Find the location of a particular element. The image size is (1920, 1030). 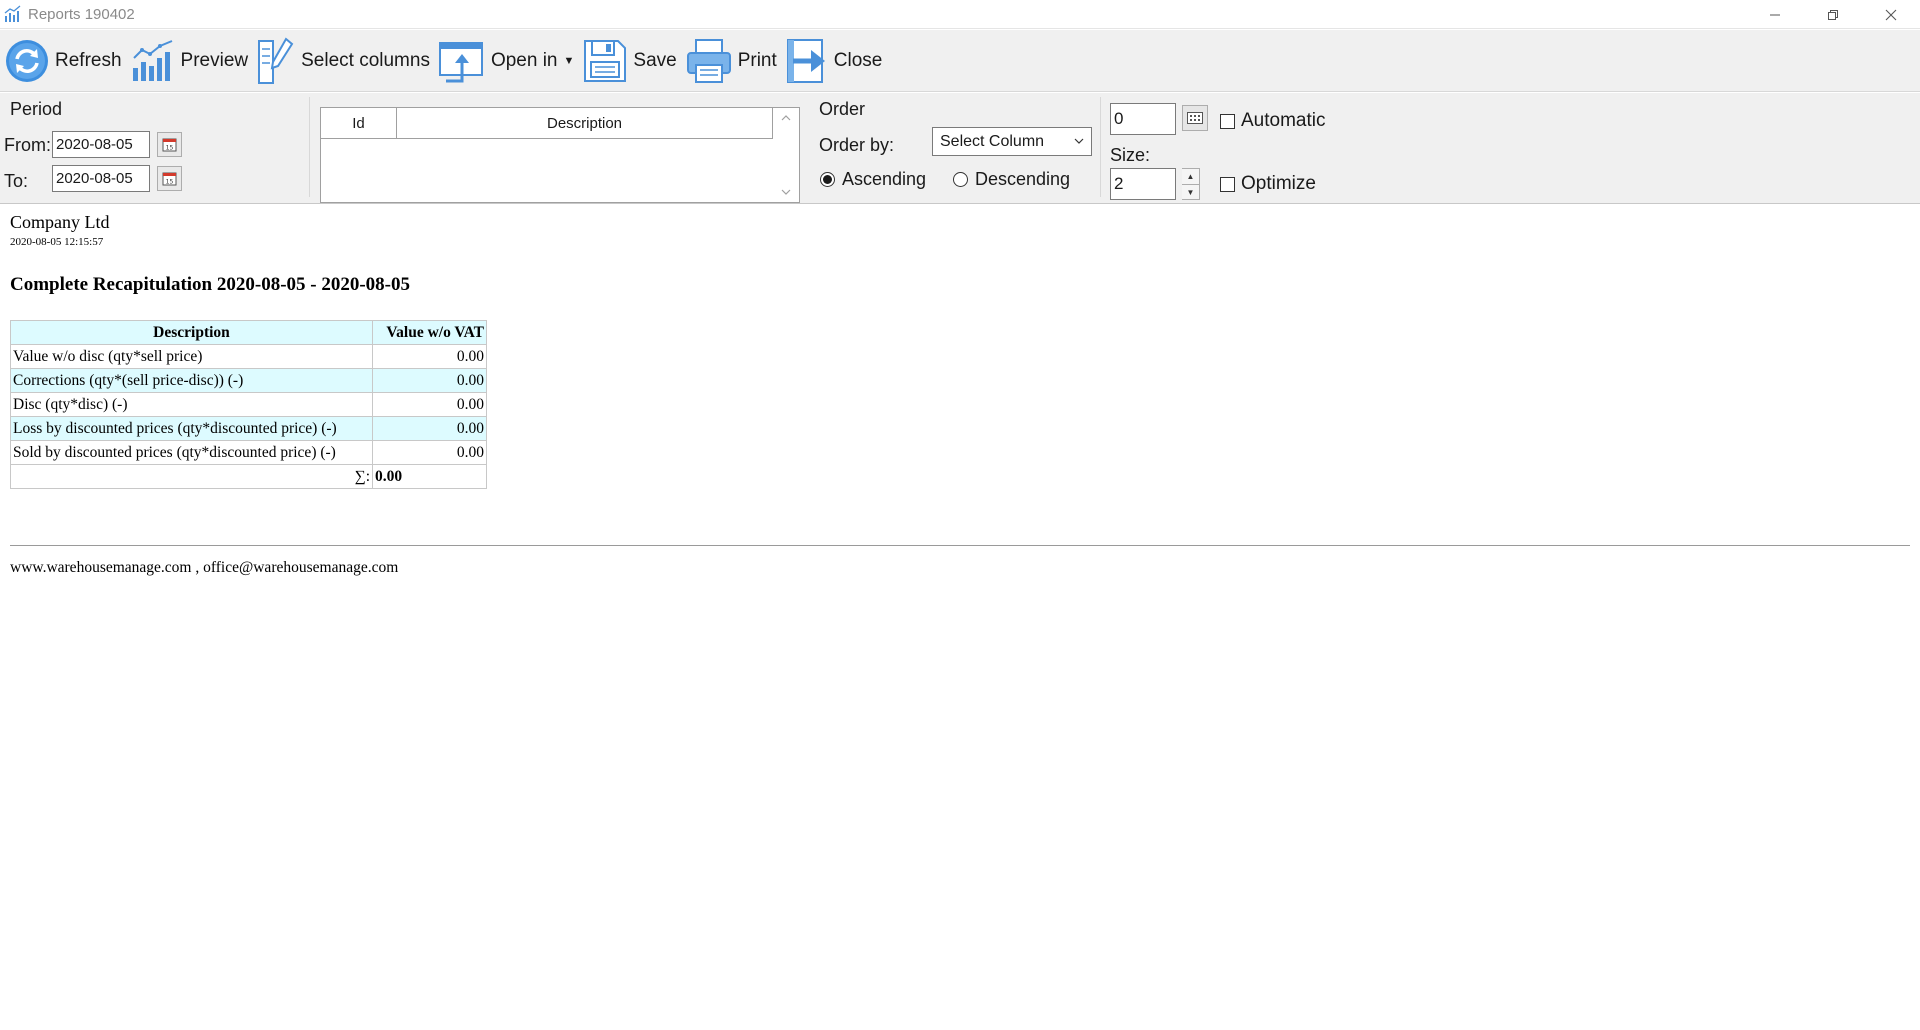

size-spinner: ▲ ▼ is located at coordinates (1191, 184).